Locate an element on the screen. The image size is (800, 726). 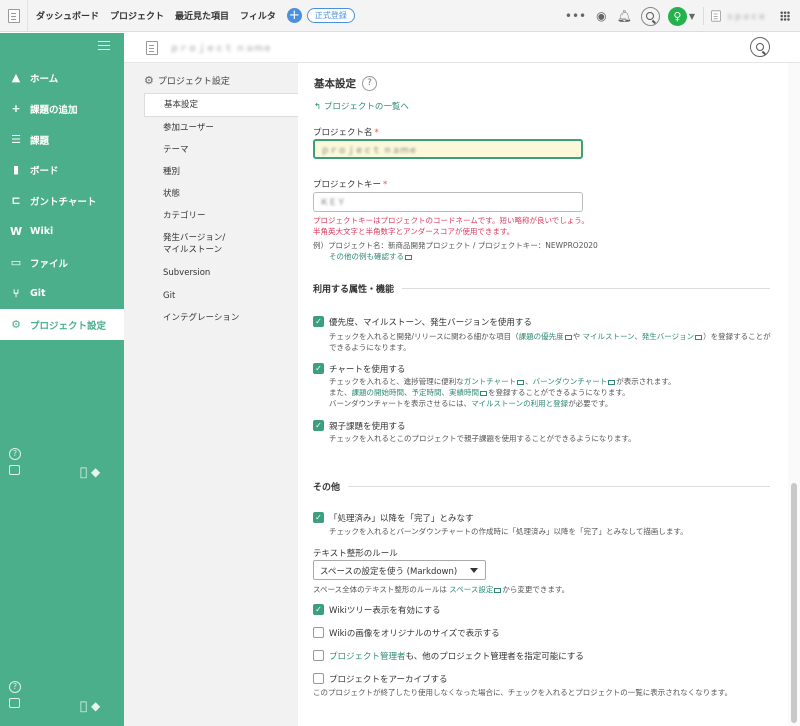
wiki-tree-checkbox: ✓ is located at coordinates (318, 609).